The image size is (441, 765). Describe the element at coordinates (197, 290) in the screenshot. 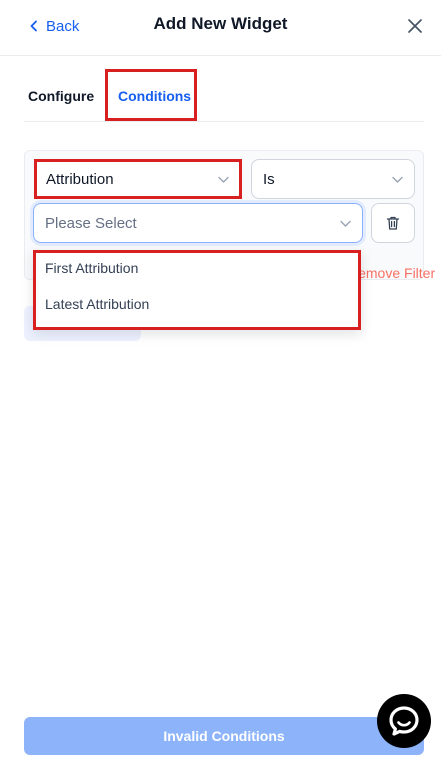

I see `value-dropdown-menu: First Attribution Latest Attribution` at that location.